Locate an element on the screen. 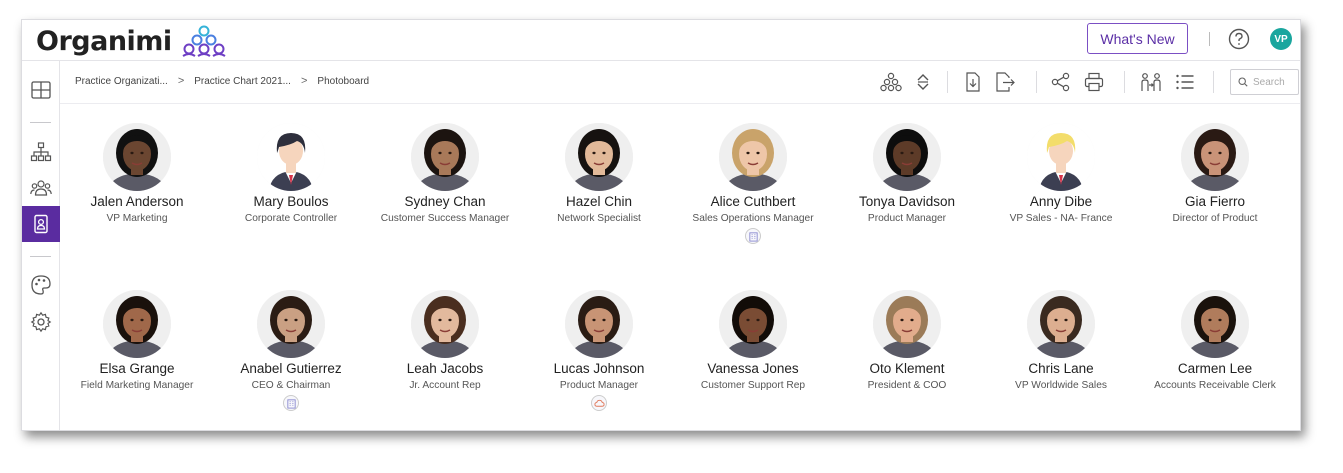  rail-item-people is located at coordinates (41, 188).